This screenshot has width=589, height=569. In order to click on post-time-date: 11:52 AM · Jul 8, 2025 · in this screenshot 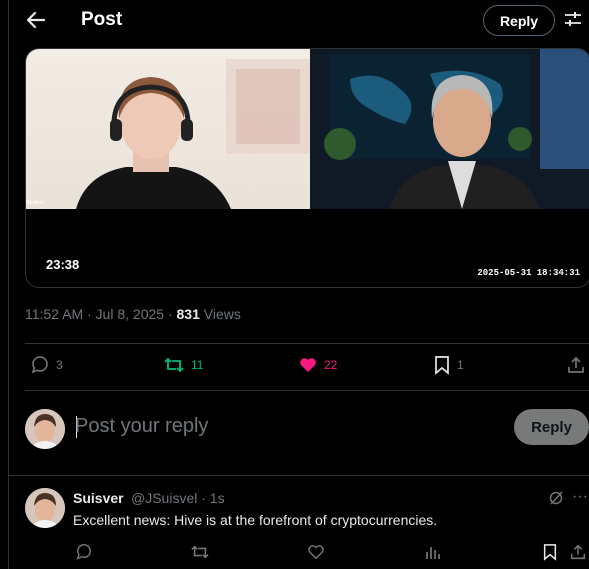, I will do `click(101, 314)`.